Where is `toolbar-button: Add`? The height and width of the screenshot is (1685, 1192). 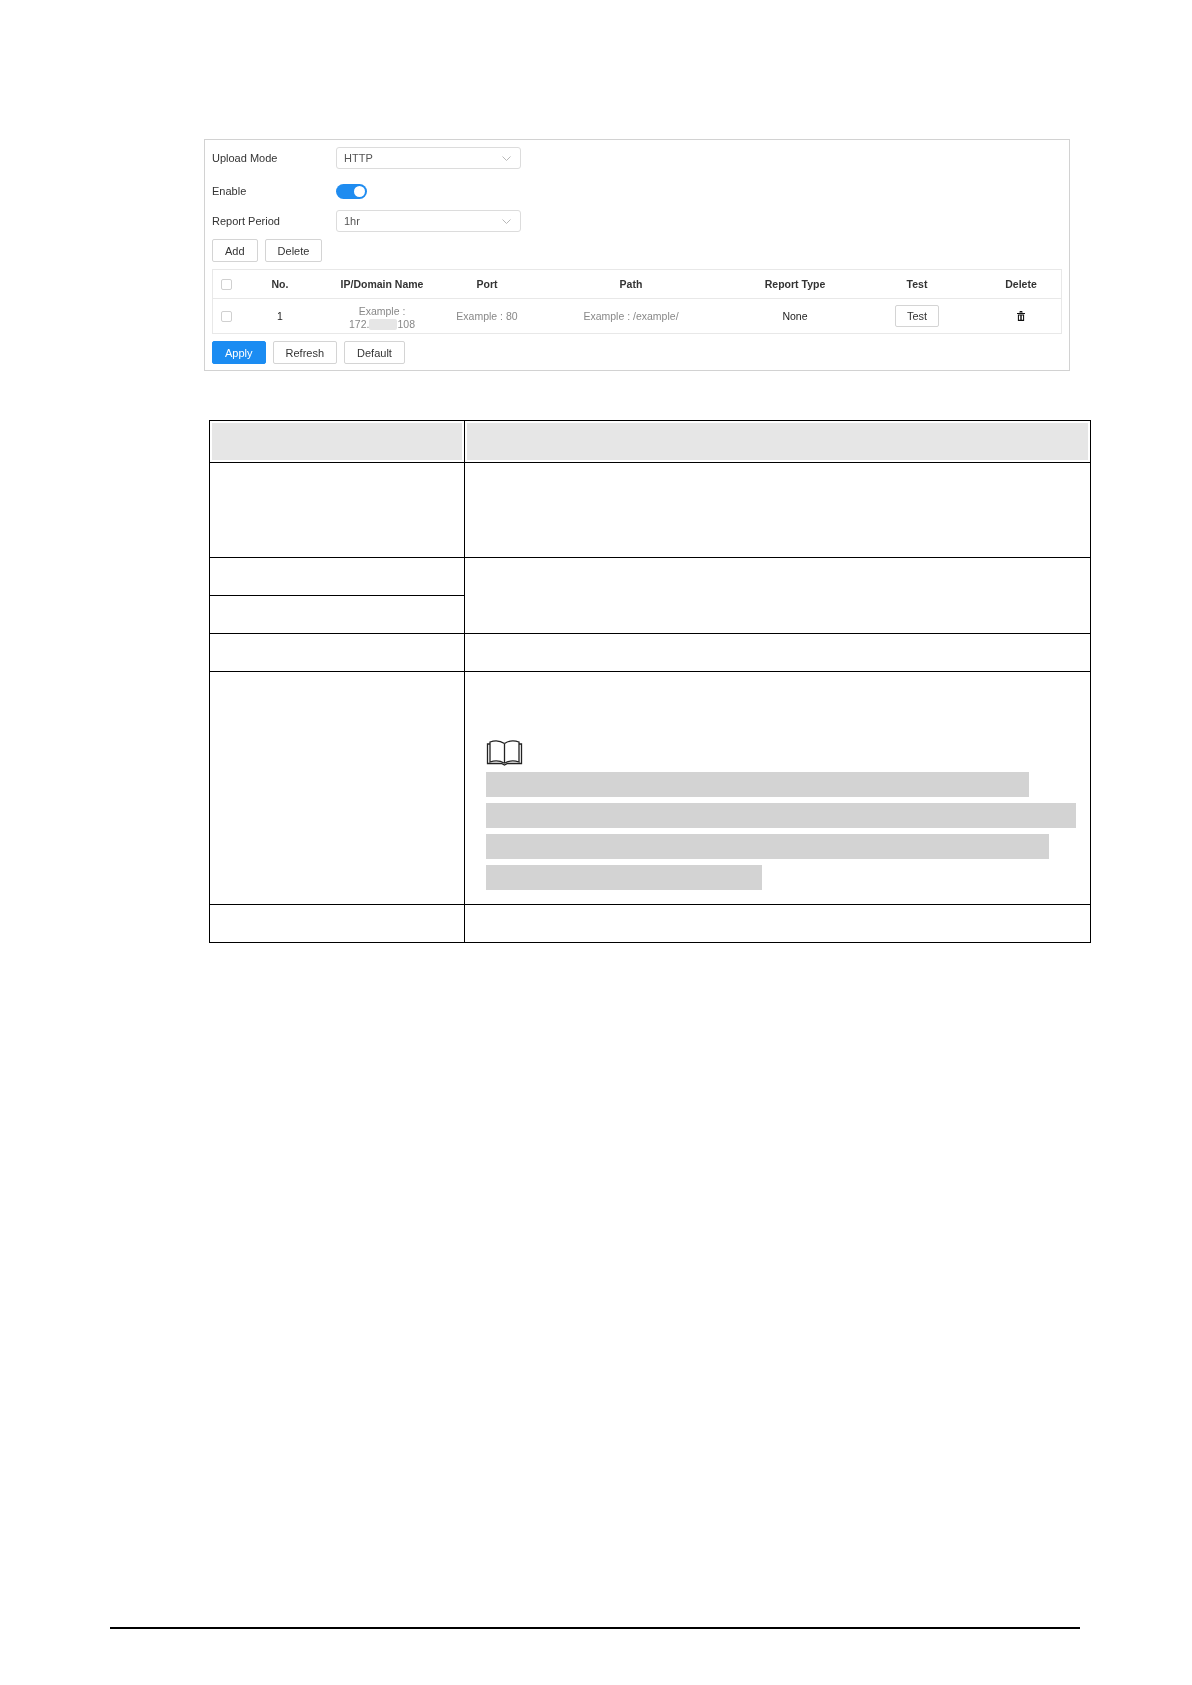 toolbar-button: Add is located at coordinates (235, 250).